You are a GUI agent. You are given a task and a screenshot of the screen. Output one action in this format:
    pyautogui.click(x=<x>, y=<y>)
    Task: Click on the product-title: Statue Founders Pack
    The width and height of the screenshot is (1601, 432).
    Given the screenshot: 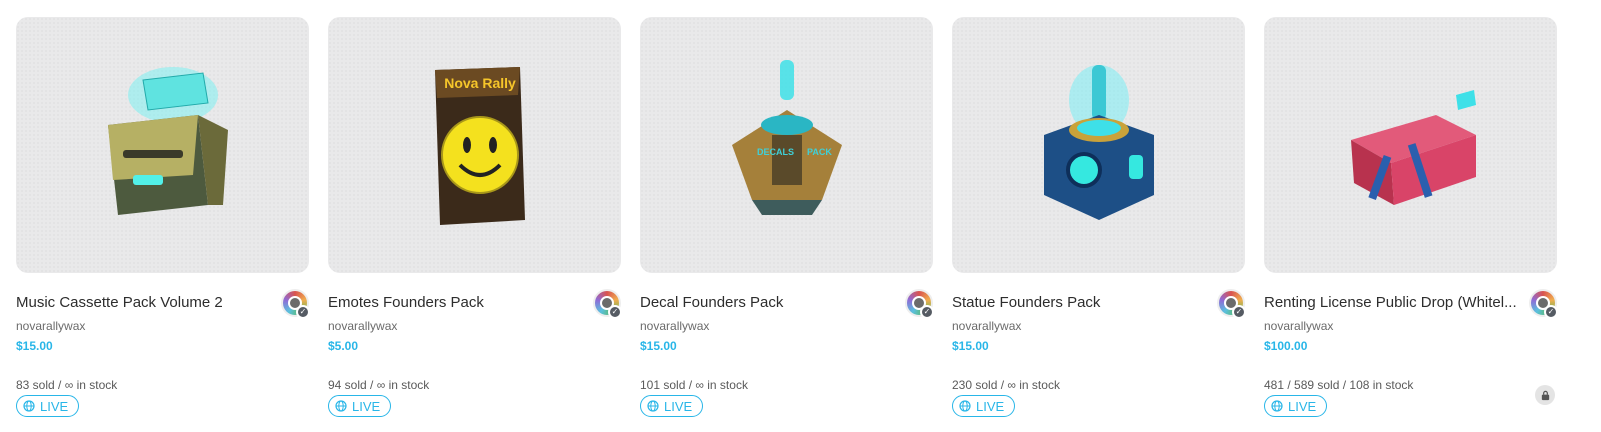 What is the action you would take?
    pyautogui.click(x=1080, y=303)
    